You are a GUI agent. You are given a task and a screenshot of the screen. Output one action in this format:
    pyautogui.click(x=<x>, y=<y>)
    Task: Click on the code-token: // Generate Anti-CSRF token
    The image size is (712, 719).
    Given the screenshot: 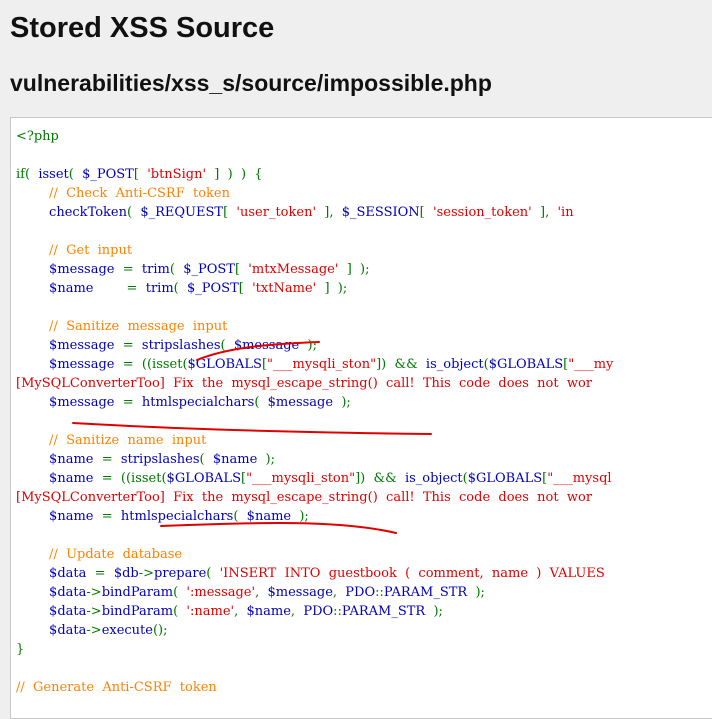 What is the action you would take?
    pyautogui.click(x=116, y=687)
    